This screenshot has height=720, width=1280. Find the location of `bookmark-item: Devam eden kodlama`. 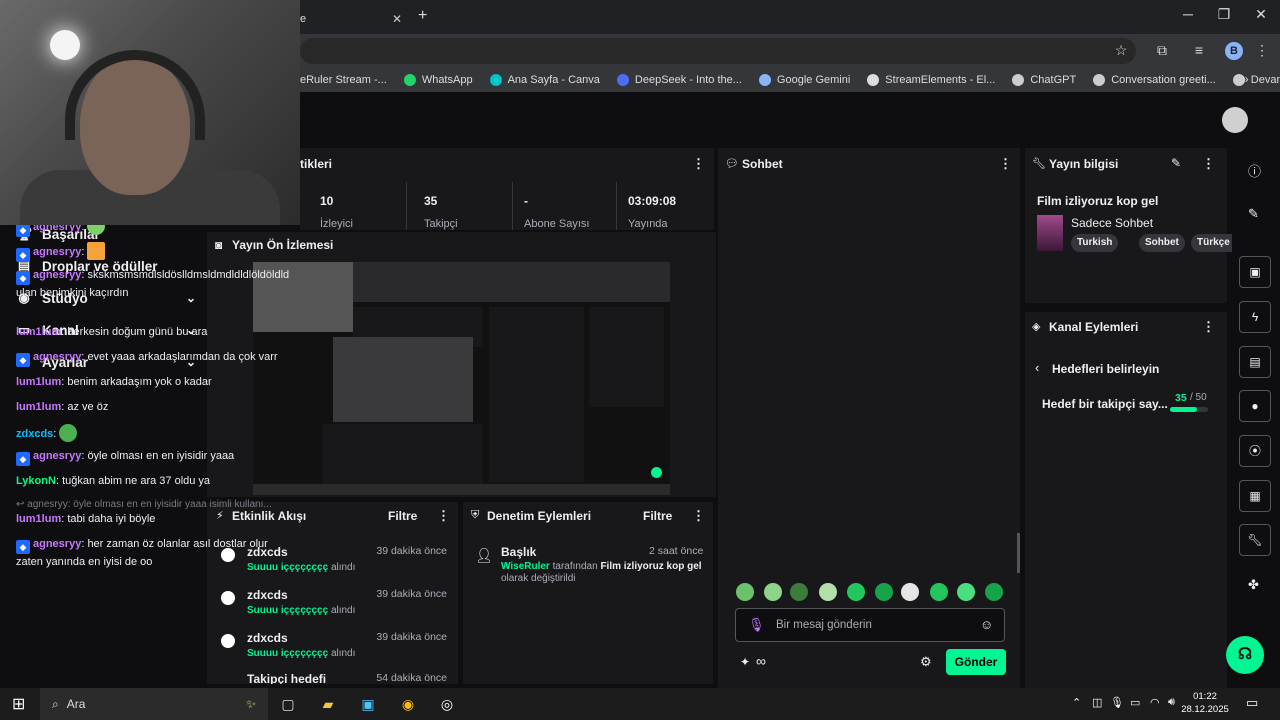

bookmark-item: Devam eden kodlama is located at coordinates (1256, 80).